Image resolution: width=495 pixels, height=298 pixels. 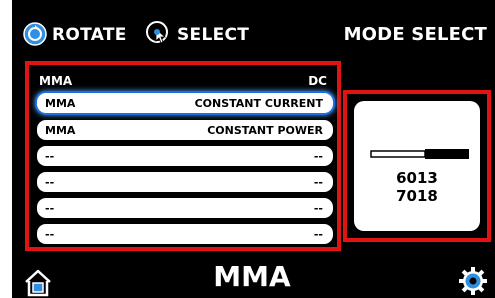 I want to click on gear-icon, so click(x=473, y=281).